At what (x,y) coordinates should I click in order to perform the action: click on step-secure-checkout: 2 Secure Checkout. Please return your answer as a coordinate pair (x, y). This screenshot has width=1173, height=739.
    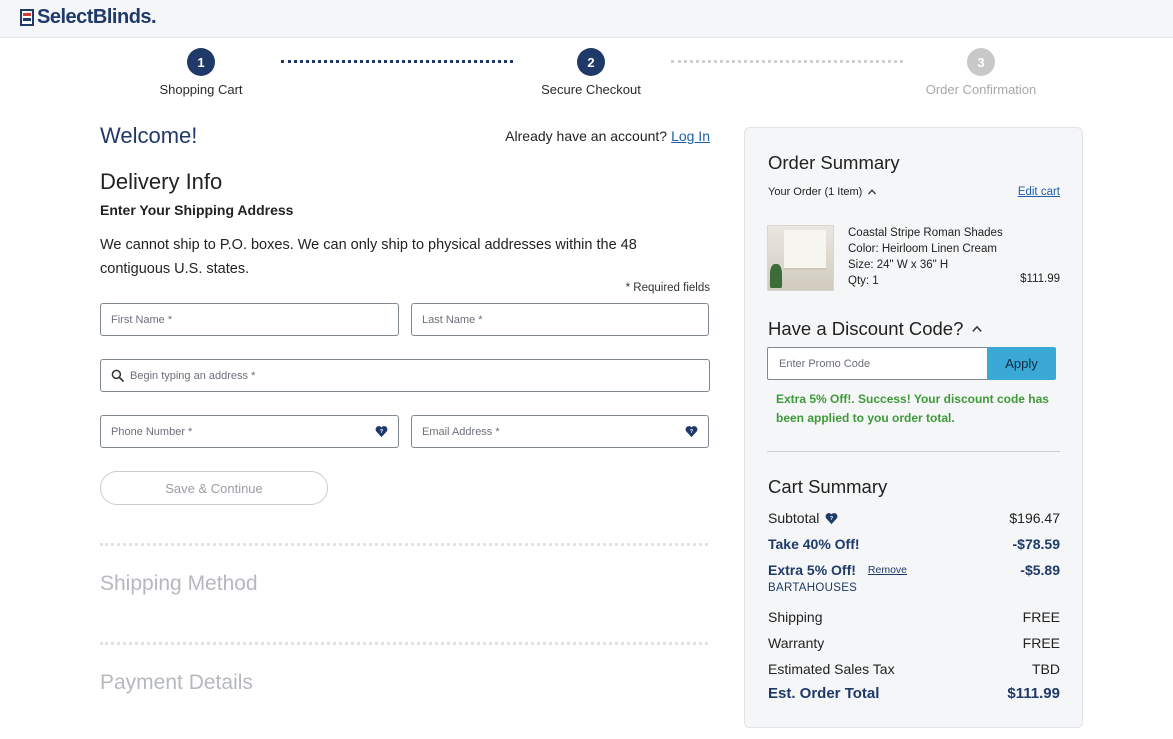
    Looking at the image, I should click on (591, 72).